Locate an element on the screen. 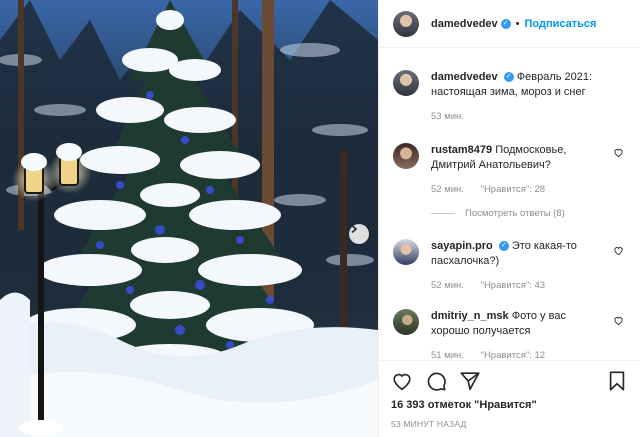 This screenshot has height=437, width=640. carousel-next-button is located at coordinates (359, 234).